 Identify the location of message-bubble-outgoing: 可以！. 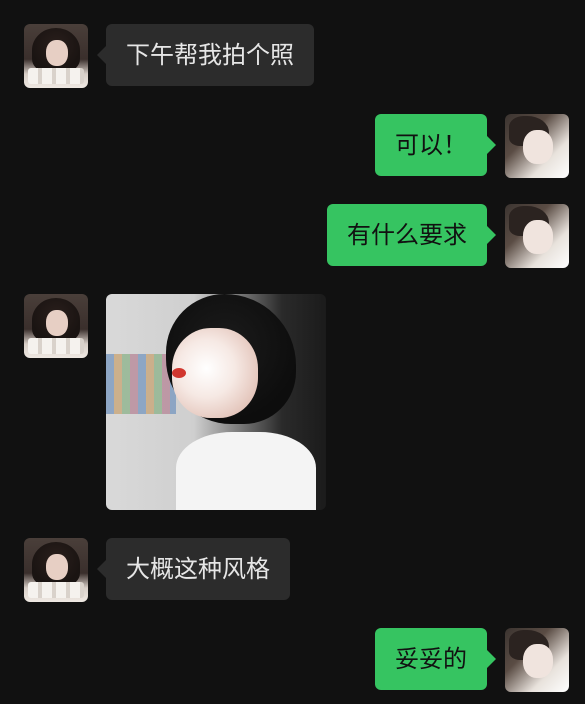
(435, 145).